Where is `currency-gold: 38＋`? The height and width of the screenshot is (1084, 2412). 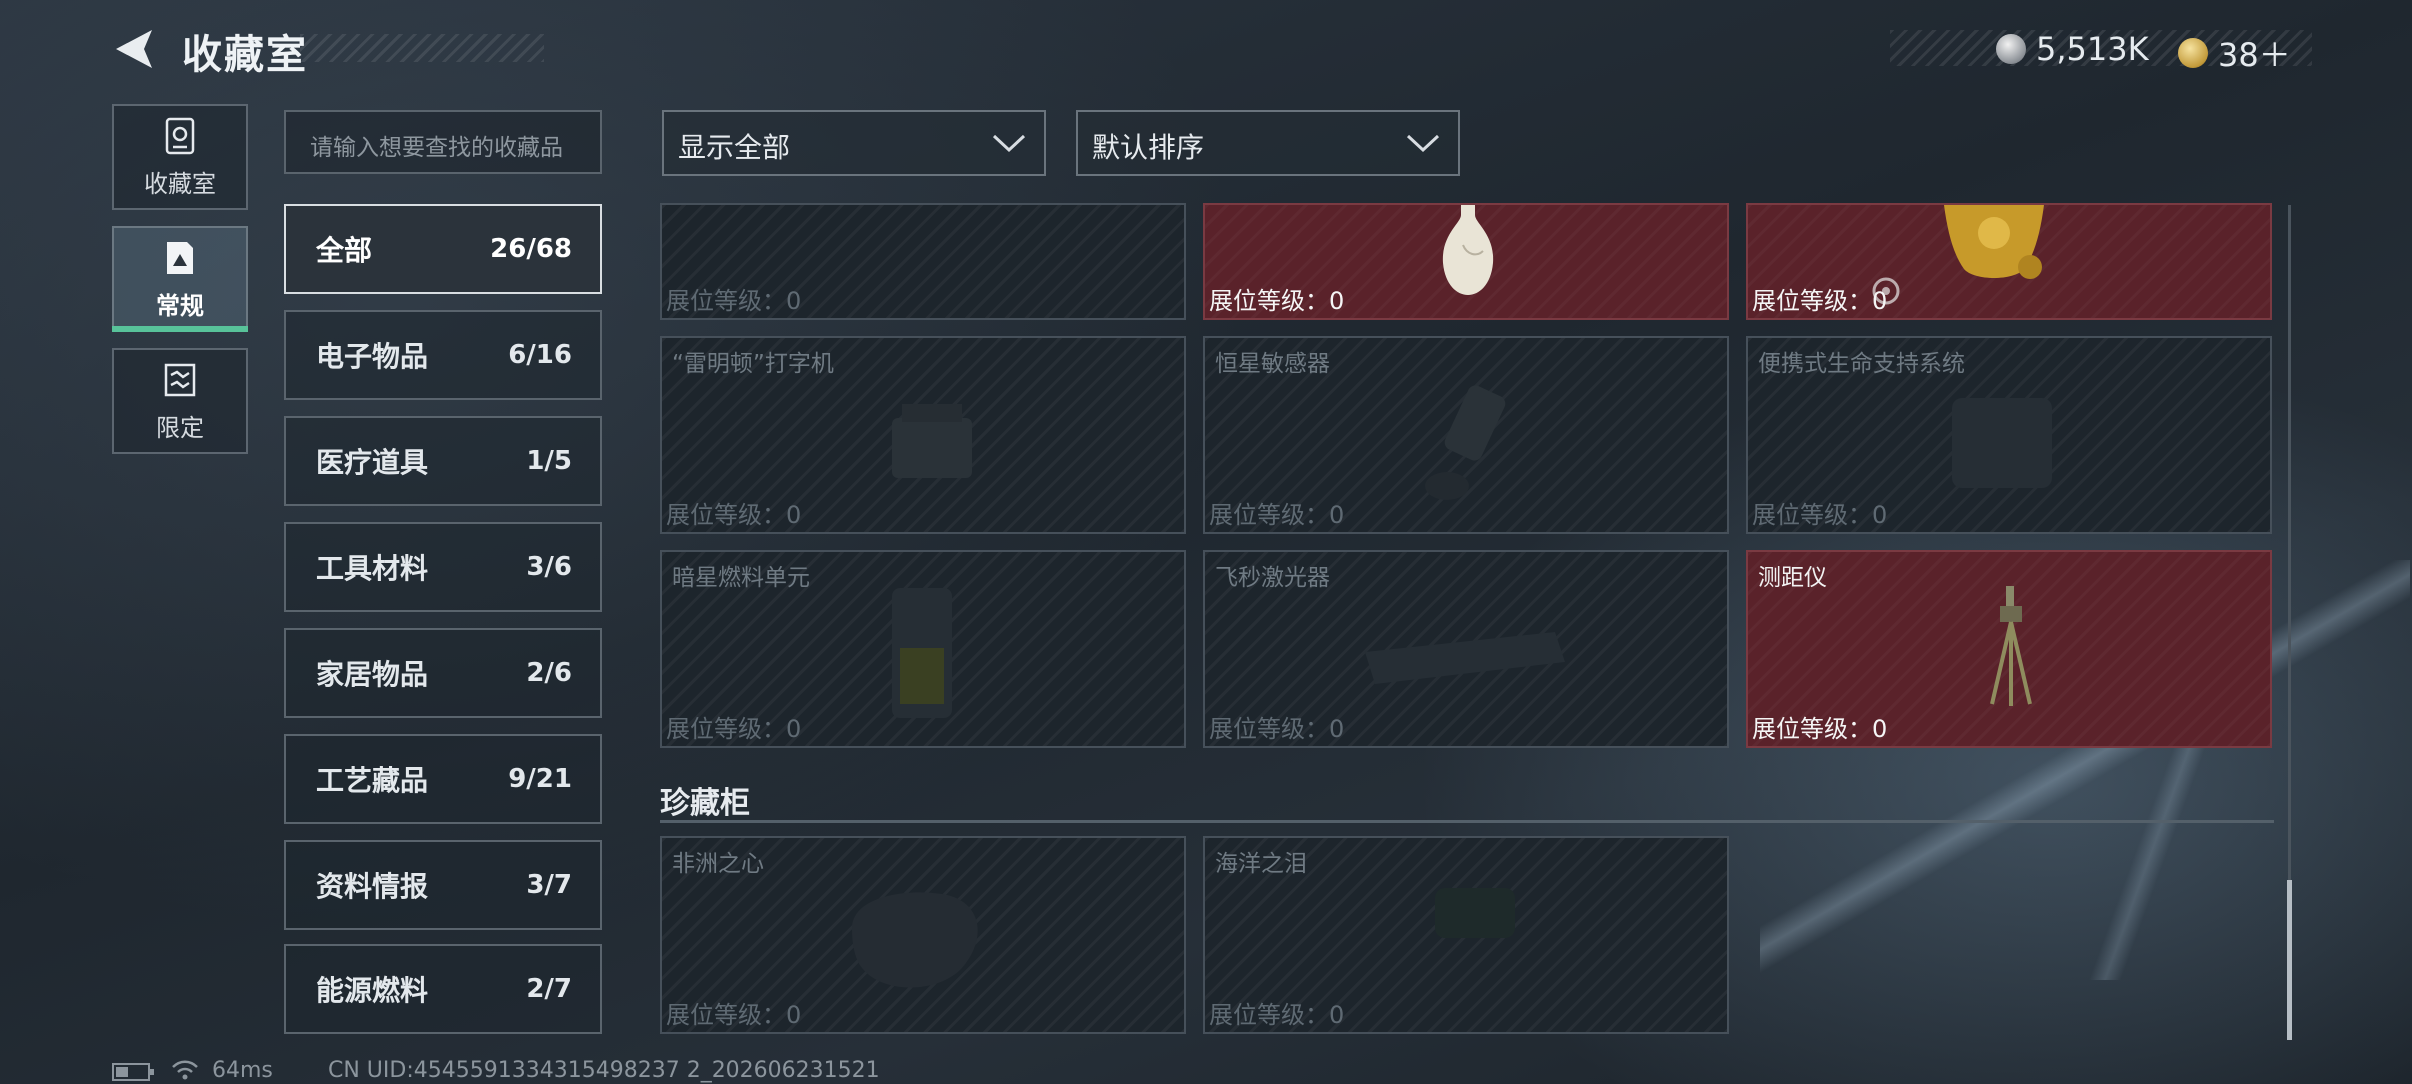
currency-gold: 38＋ is located at coordinates (2234, 53).